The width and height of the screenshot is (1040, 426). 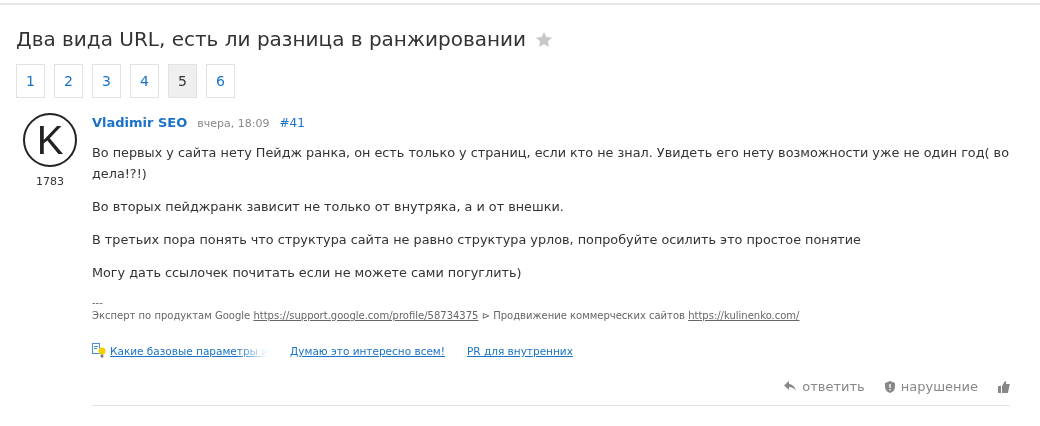 I want to click on lightbulb-icon, so click(x=99, y=351).